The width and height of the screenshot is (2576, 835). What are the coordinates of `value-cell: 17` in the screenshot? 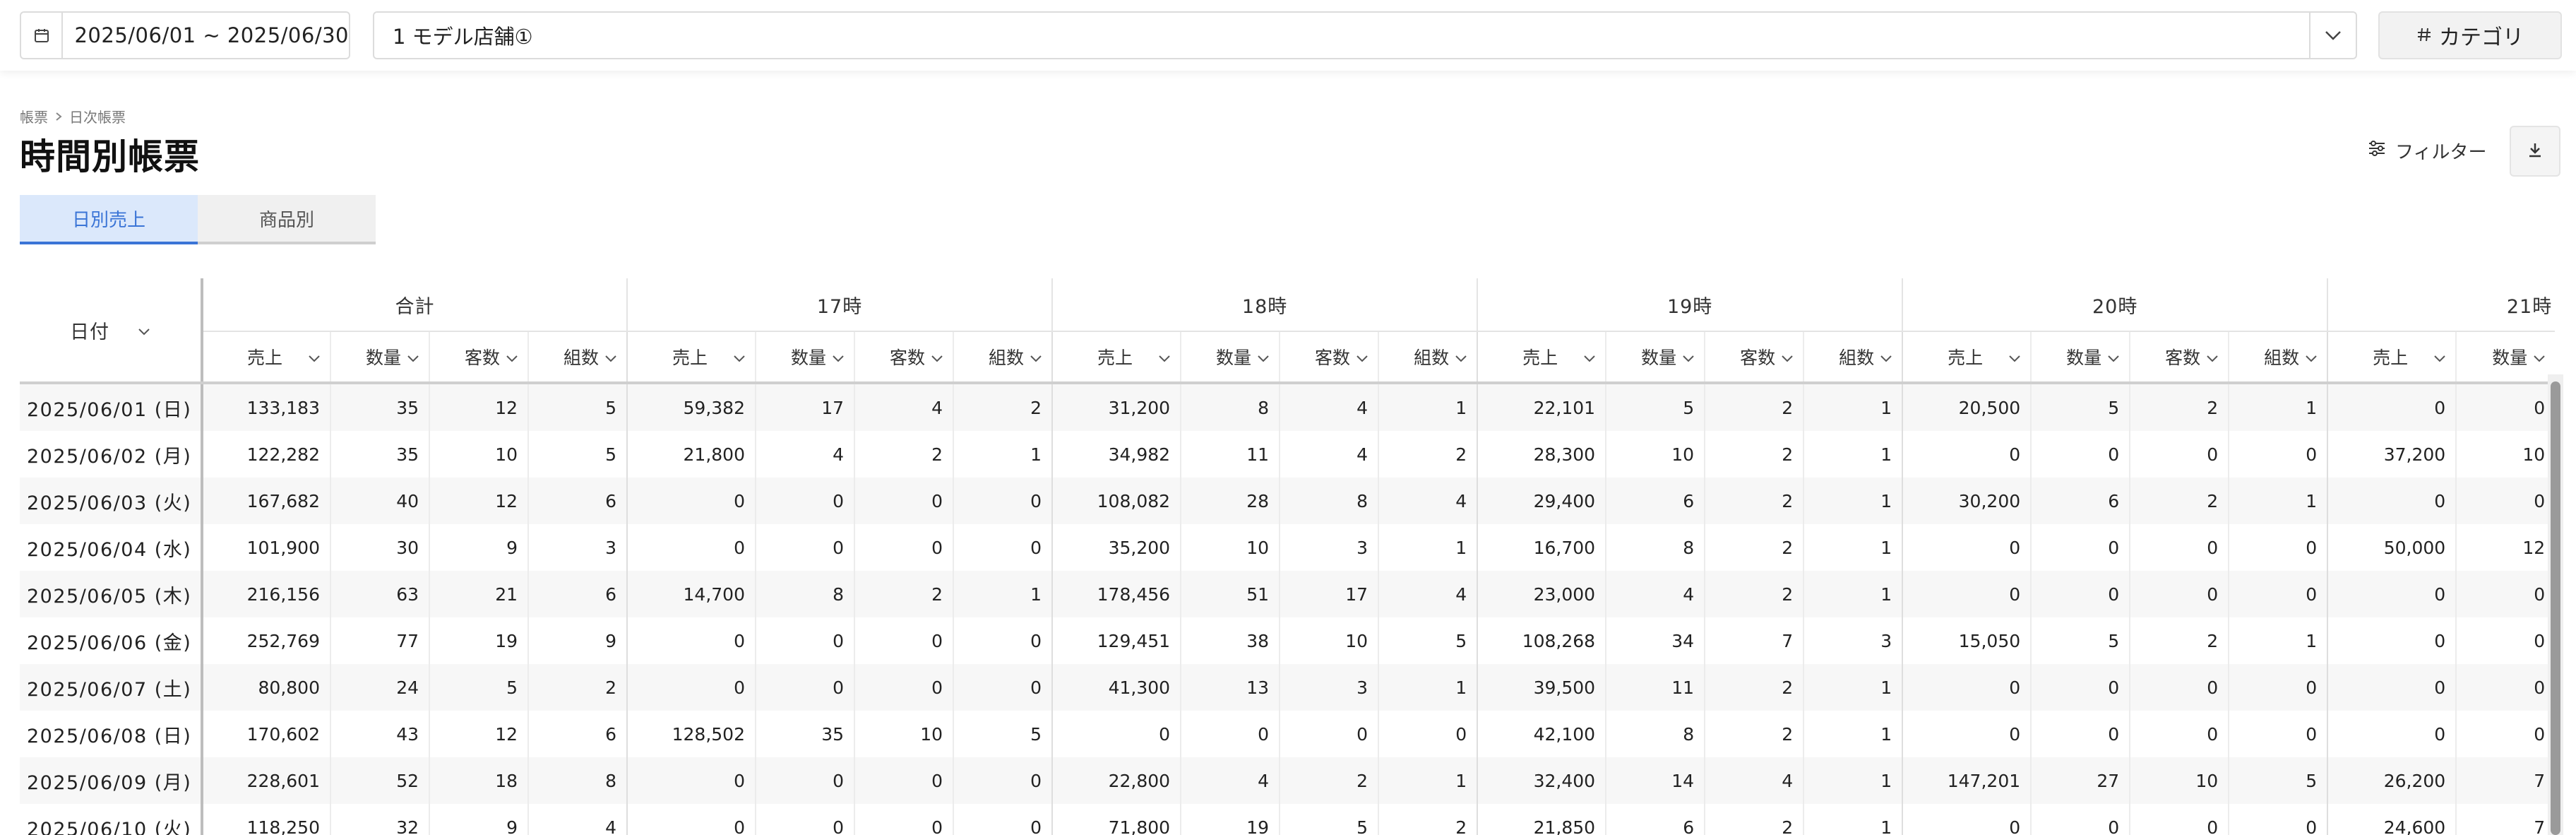 It's located at (804, 407).